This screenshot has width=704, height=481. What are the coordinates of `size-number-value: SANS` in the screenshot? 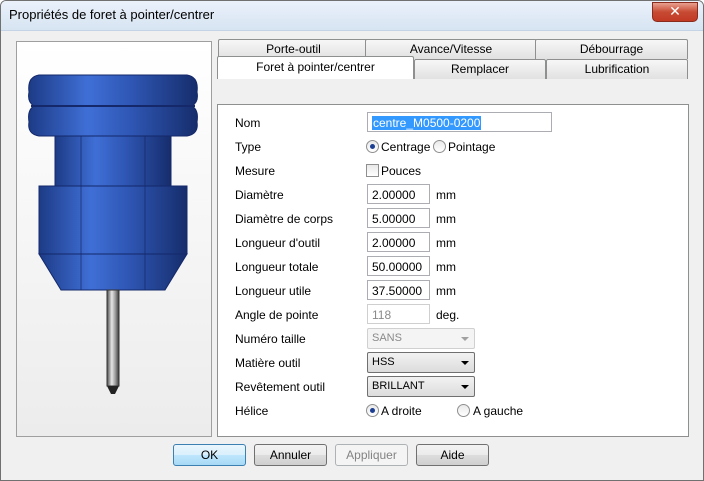 It's located at (387, 338).